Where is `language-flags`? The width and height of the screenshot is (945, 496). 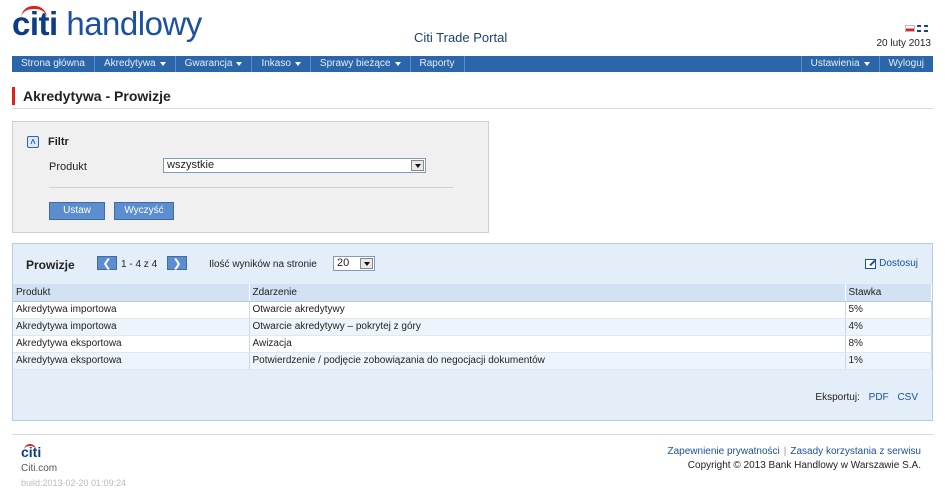
language-flags is located at coordinates (916, 28).